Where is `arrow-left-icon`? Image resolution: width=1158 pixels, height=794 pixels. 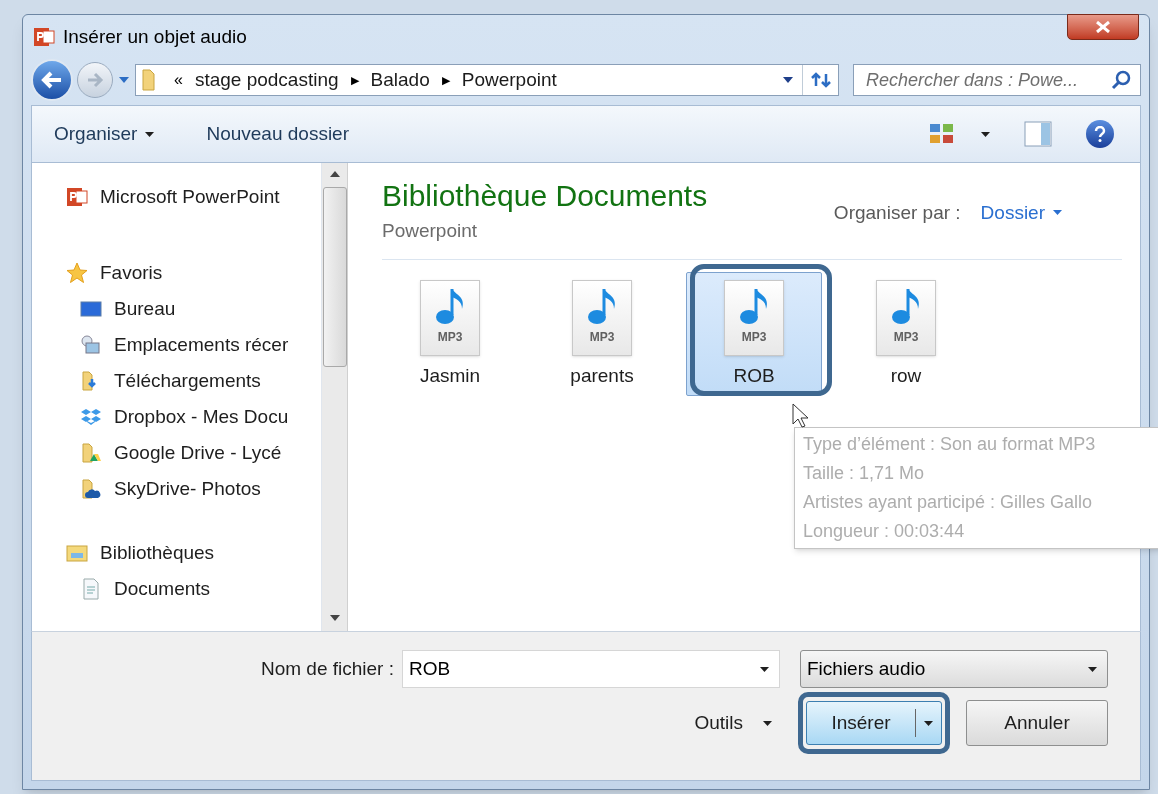 arrow-left-icon is located at coordinates (52, 80).